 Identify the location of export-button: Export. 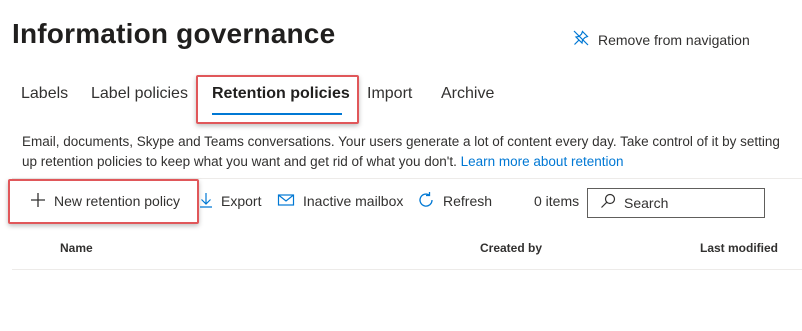
(230, 201).